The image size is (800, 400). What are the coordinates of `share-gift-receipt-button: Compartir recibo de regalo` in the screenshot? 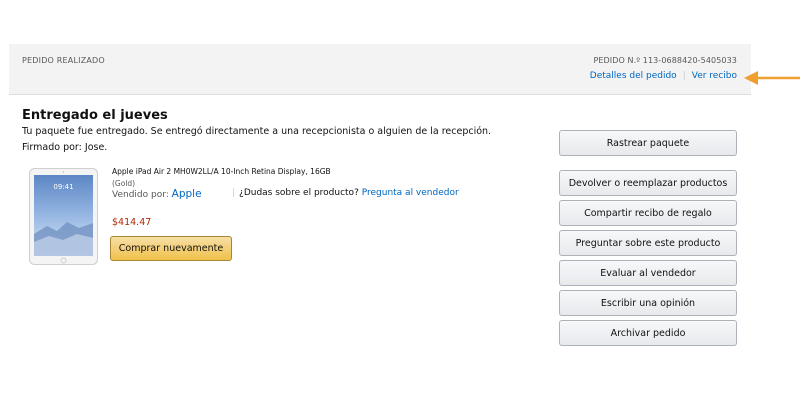 It's located at (648, 213).